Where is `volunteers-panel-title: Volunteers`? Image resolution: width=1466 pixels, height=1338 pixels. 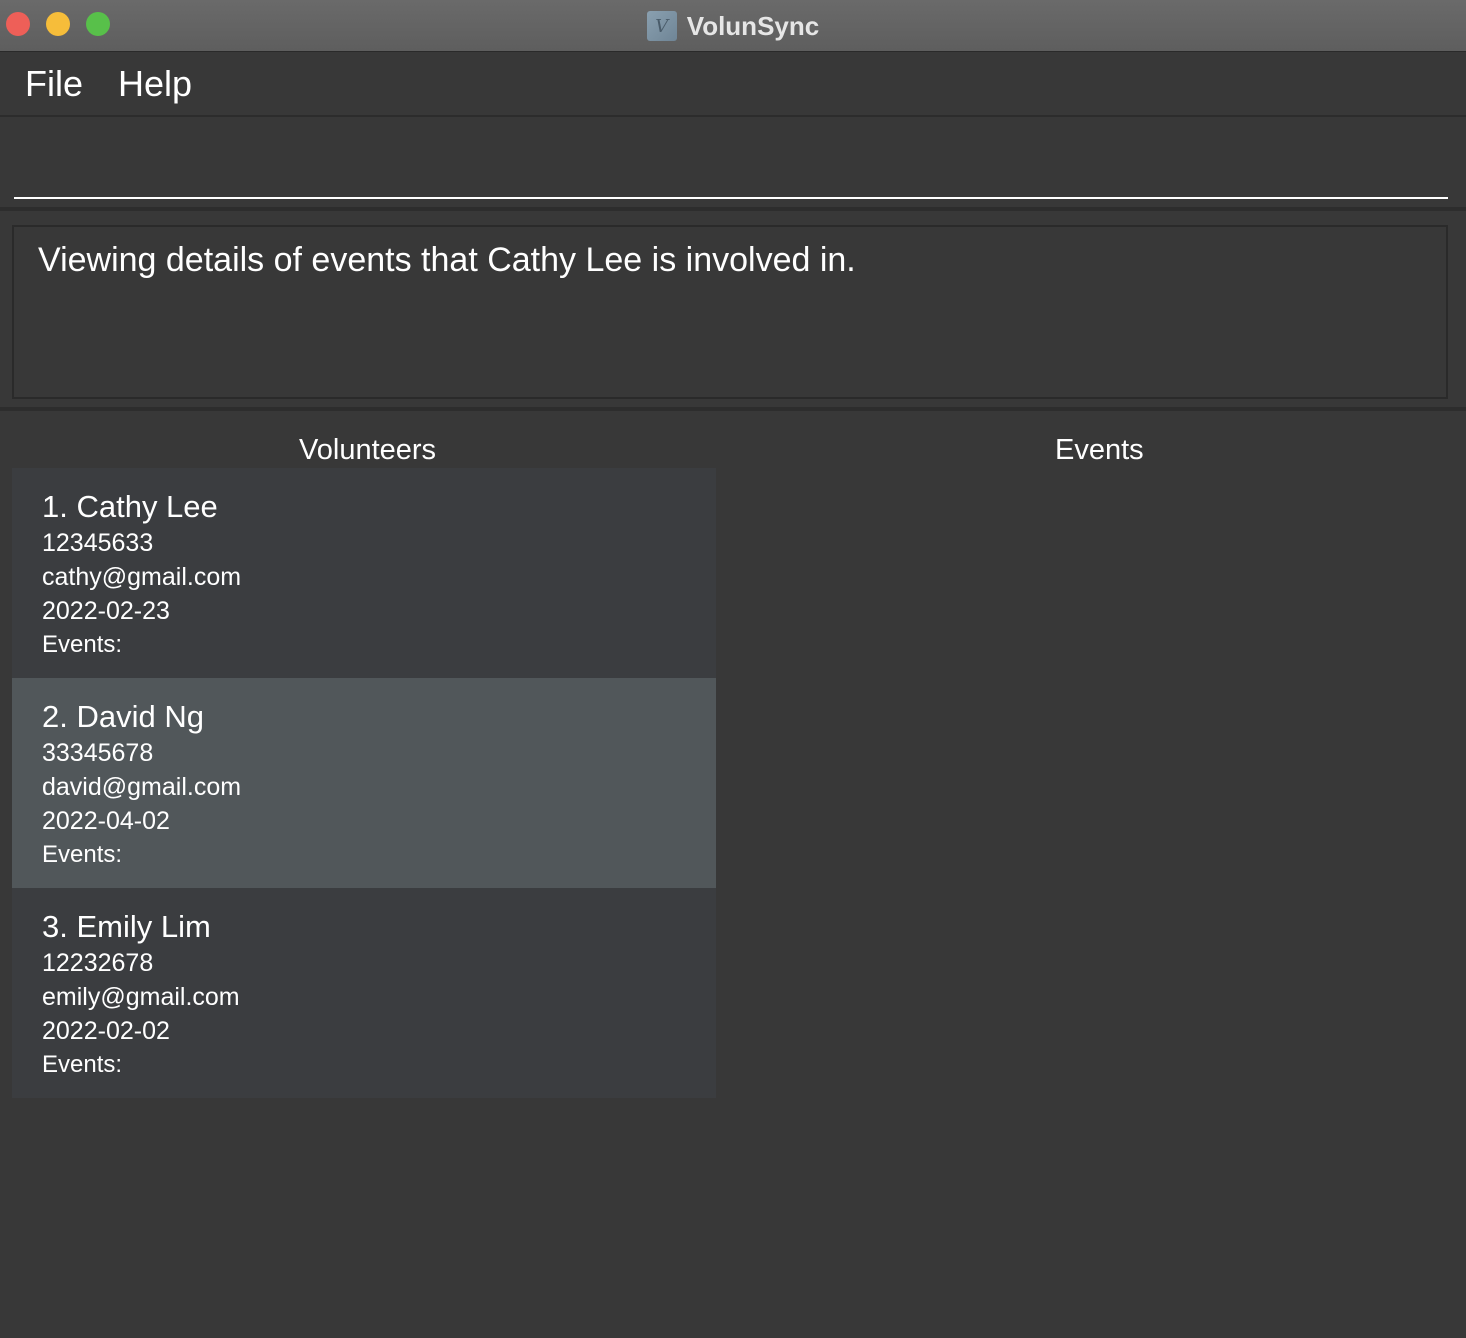
volunteers-panel-title: Volunteers is located at coordinates (368, 450).